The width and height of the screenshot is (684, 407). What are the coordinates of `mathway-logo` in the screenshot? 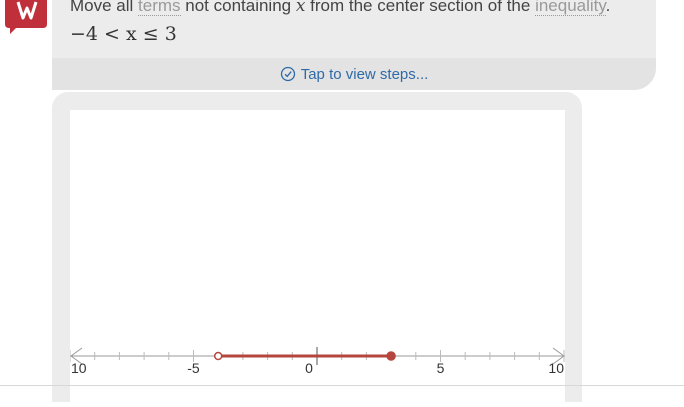 It's located at (25, 17).